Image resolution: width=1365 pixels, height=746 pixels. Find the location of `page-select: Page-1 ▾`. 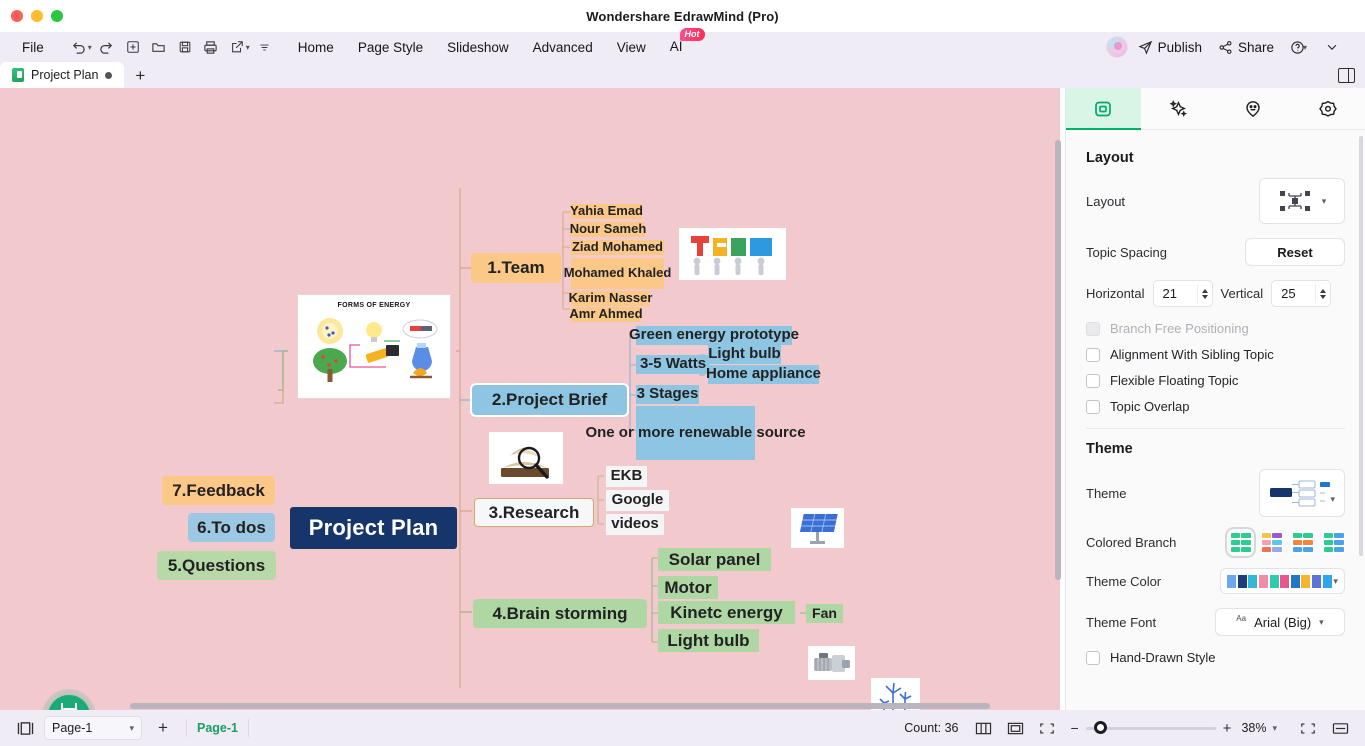

page-select: Page-1 ▾ is located at coordinates (93, 728).